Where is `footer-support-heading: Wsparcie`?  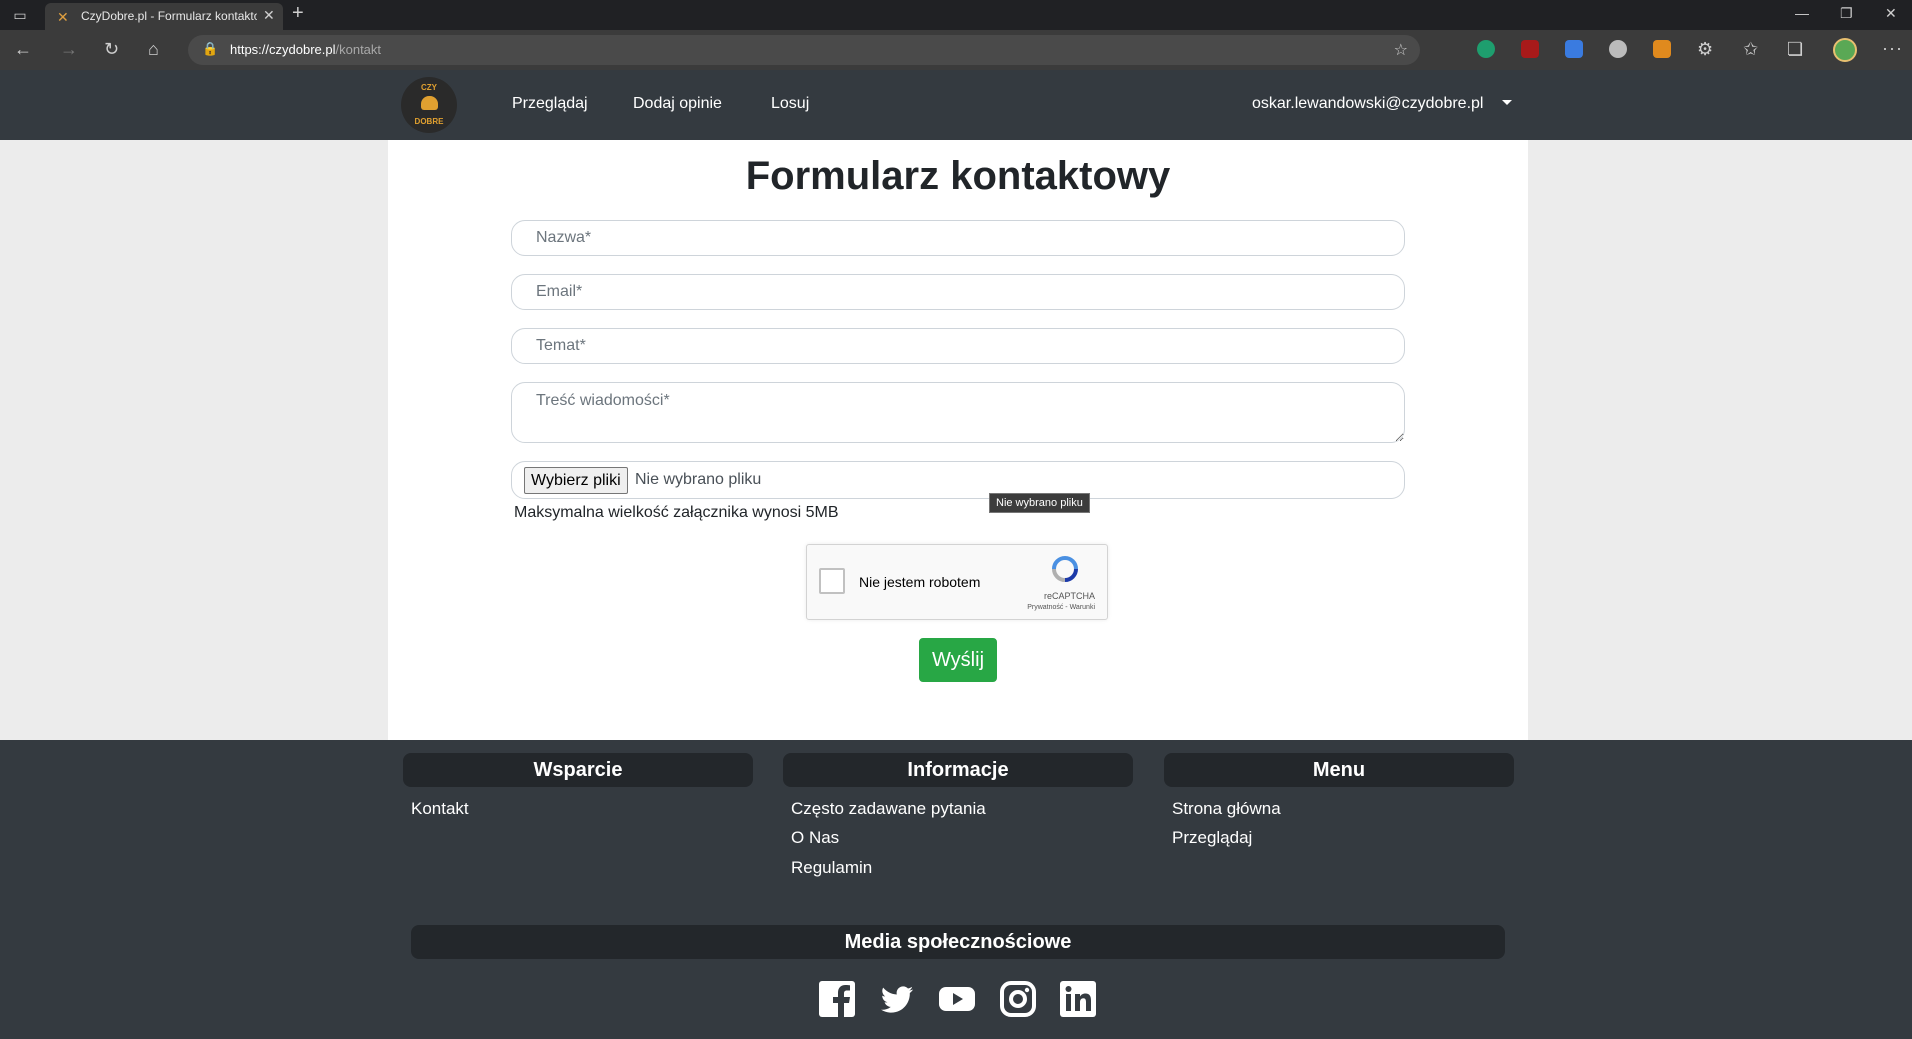 footer-support-heading: Wsparcie is located at coordinates (578, 770).